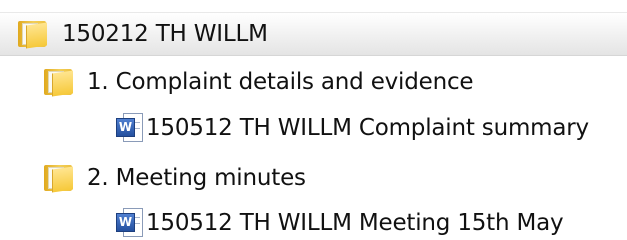 The height and width of the screenshot is (240, 627). What do you see at coordinates (196, 178) in the screenshot?
I see `tree-item-label: 2. Meeting minutes` at bounding box center [196, 178].